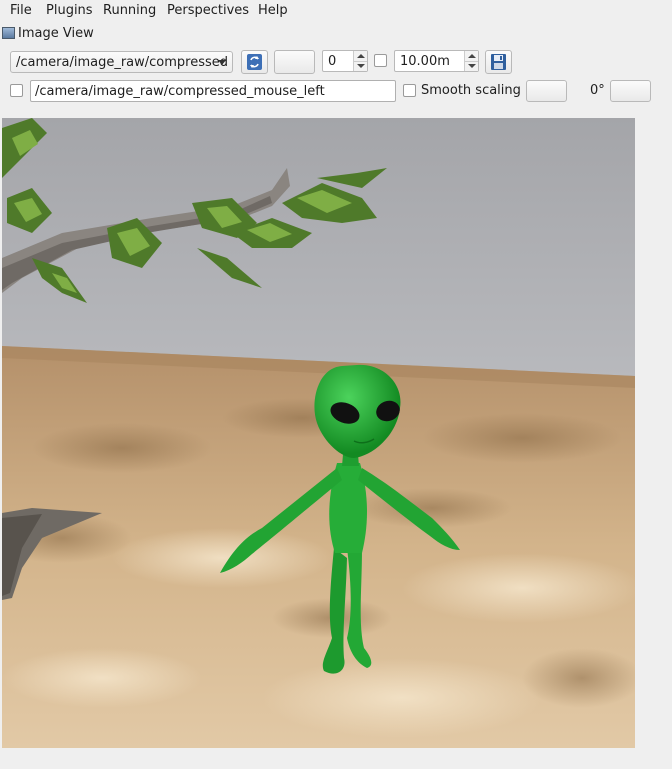  I want to click on menu-help: Help, so click(273, 10).